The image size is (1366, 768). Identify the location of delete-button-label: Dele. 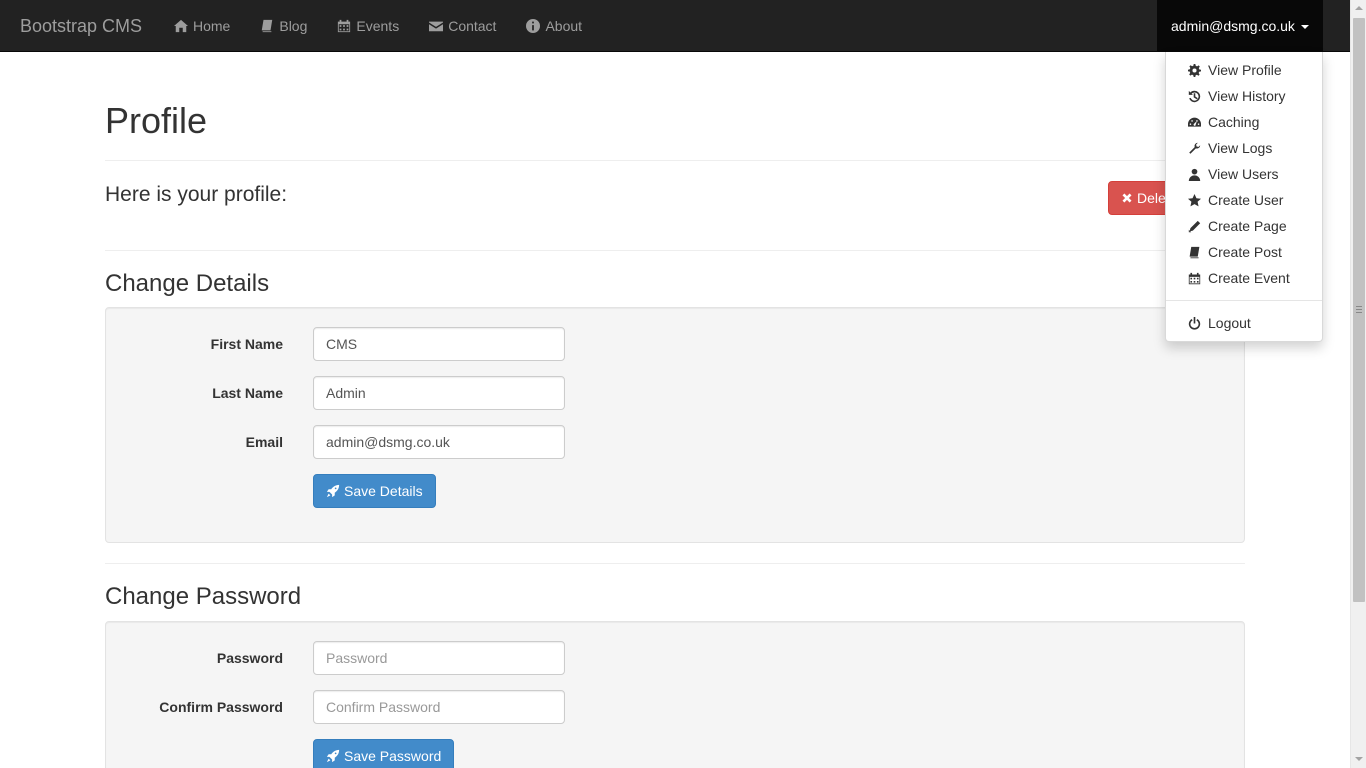
(1151, 198).